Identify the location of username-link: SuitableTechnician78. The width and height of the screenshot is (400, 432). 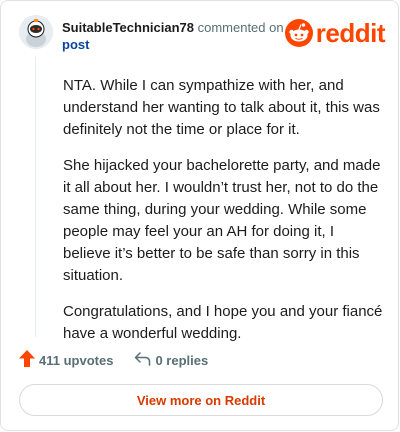
(128, 27).